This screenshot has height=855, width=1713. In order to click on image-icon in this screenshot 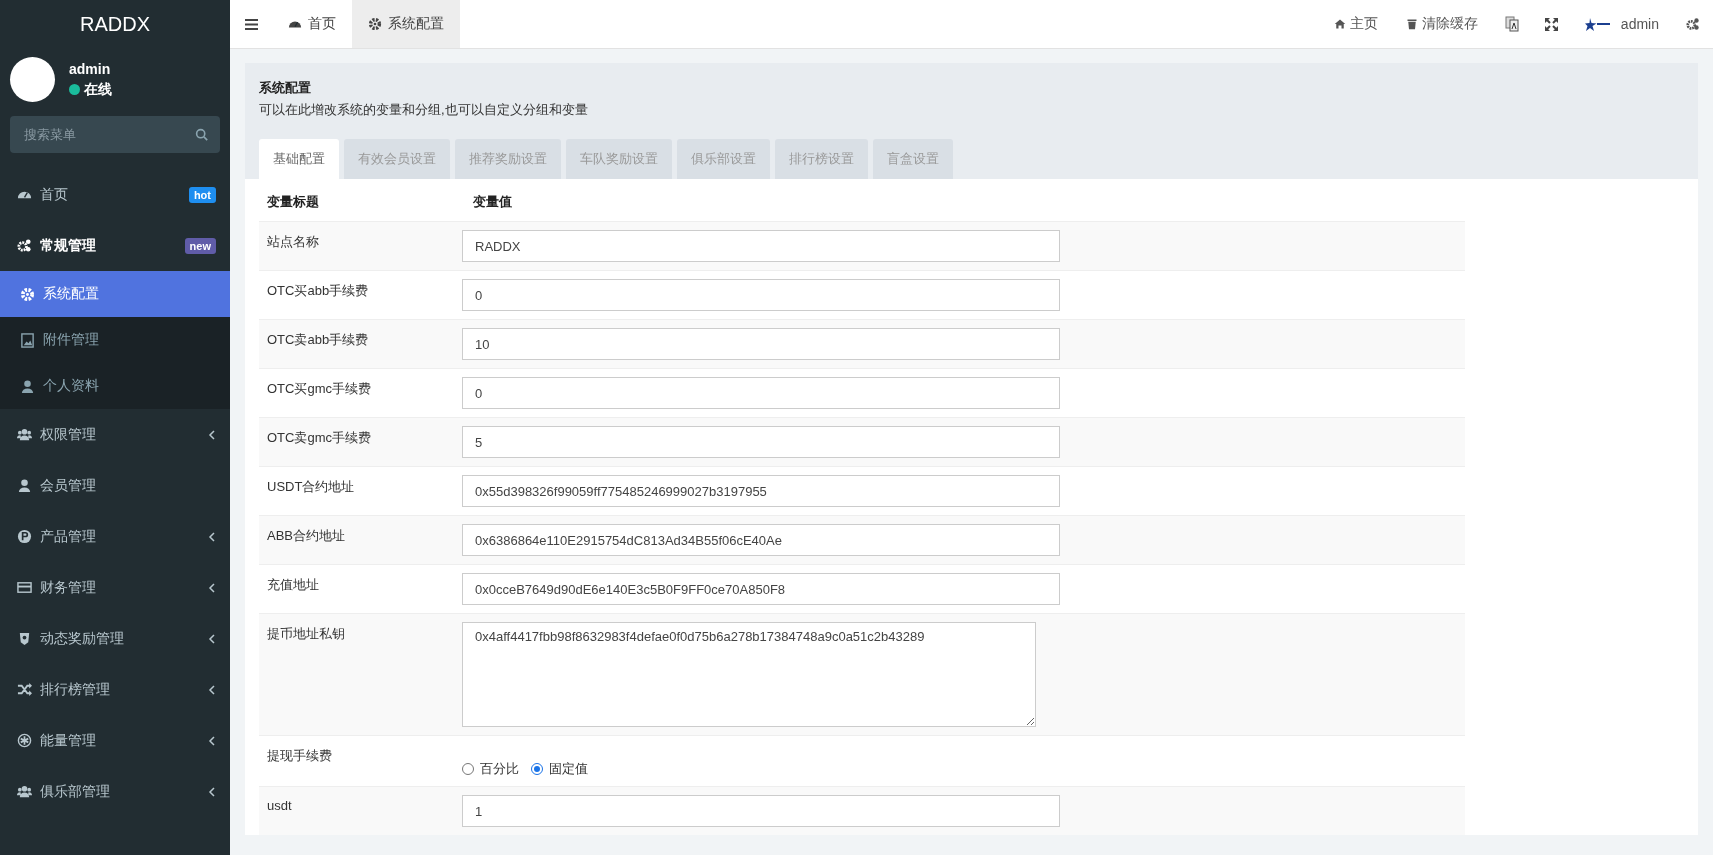, I will do `click(27, 340)`.